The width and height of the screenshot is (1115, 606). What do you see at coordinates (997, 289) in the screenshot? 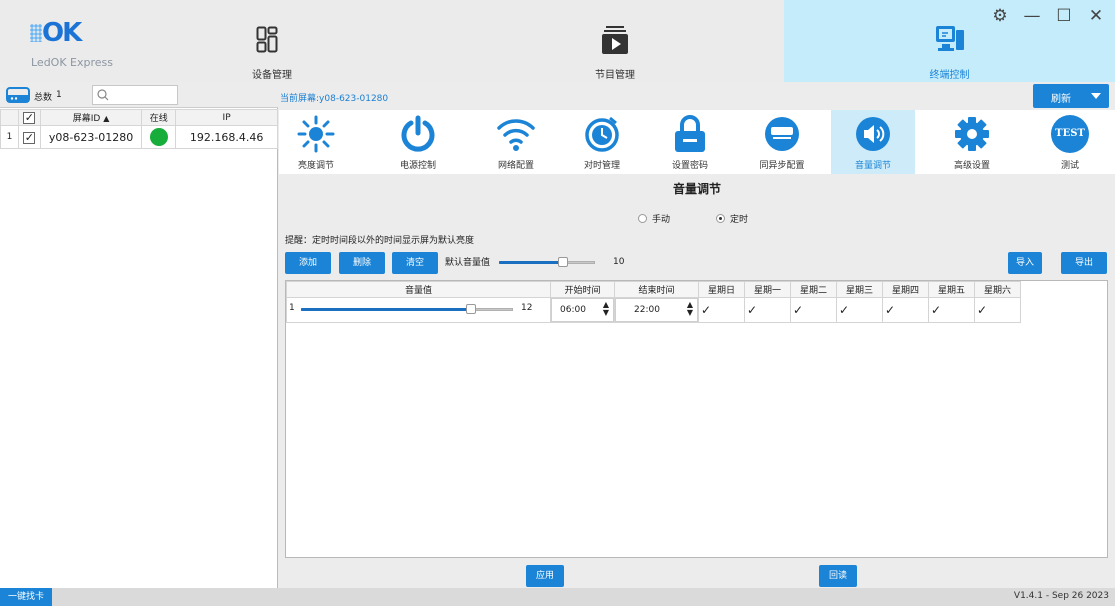
I see `column-header-sat: 星期六` at bounding box center [997, 289].